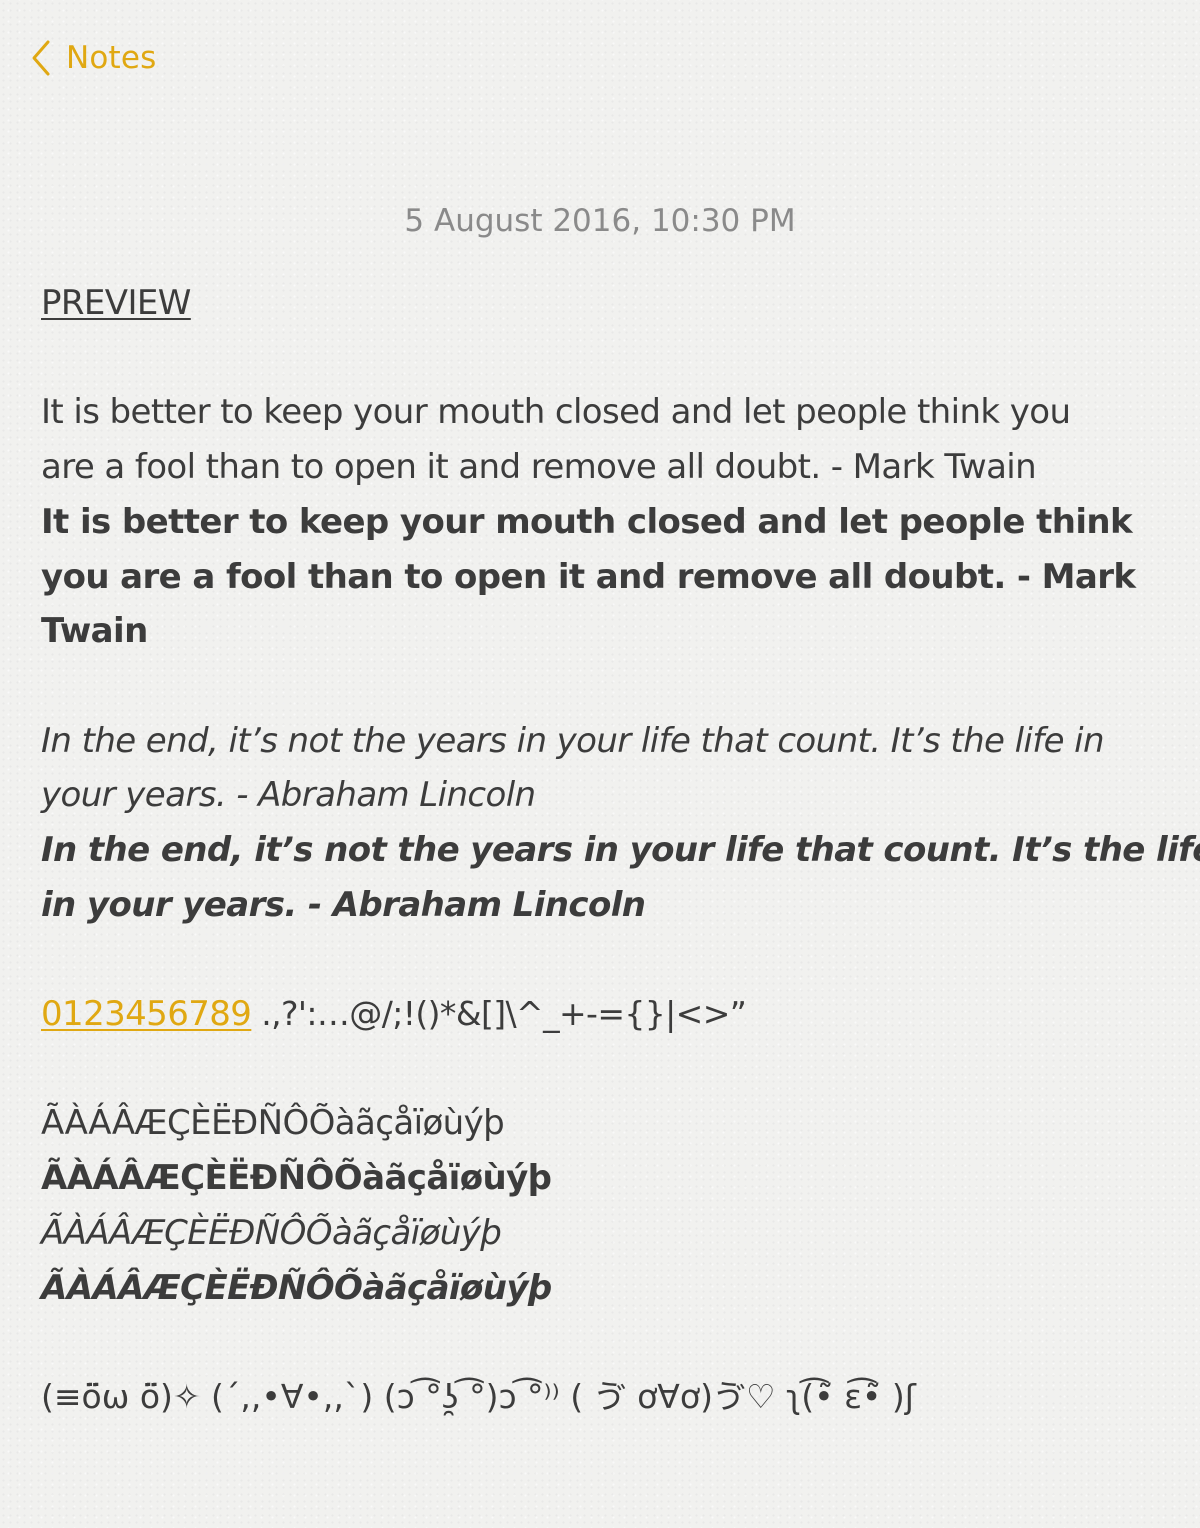  Describe the element at coordinates (146, 1014) in the screenshot. I see `phone-number-link: 0123456789` at that location.